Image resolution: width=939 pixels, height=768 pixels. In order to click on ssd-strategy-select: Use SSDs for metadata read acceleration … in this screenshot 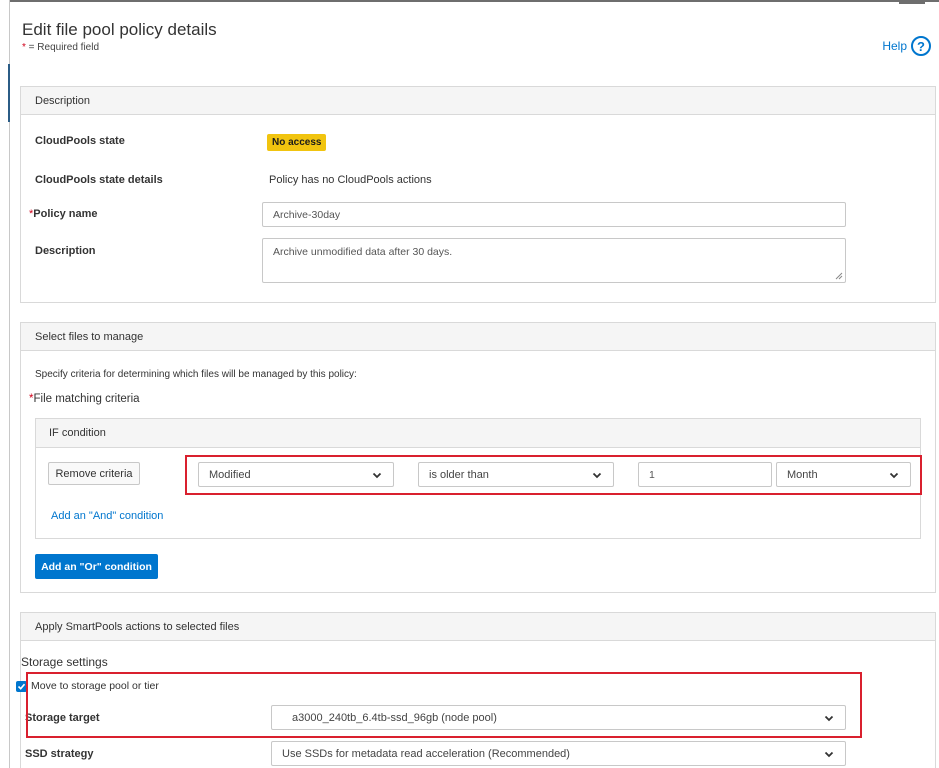, I will do `click(558, 753)`.